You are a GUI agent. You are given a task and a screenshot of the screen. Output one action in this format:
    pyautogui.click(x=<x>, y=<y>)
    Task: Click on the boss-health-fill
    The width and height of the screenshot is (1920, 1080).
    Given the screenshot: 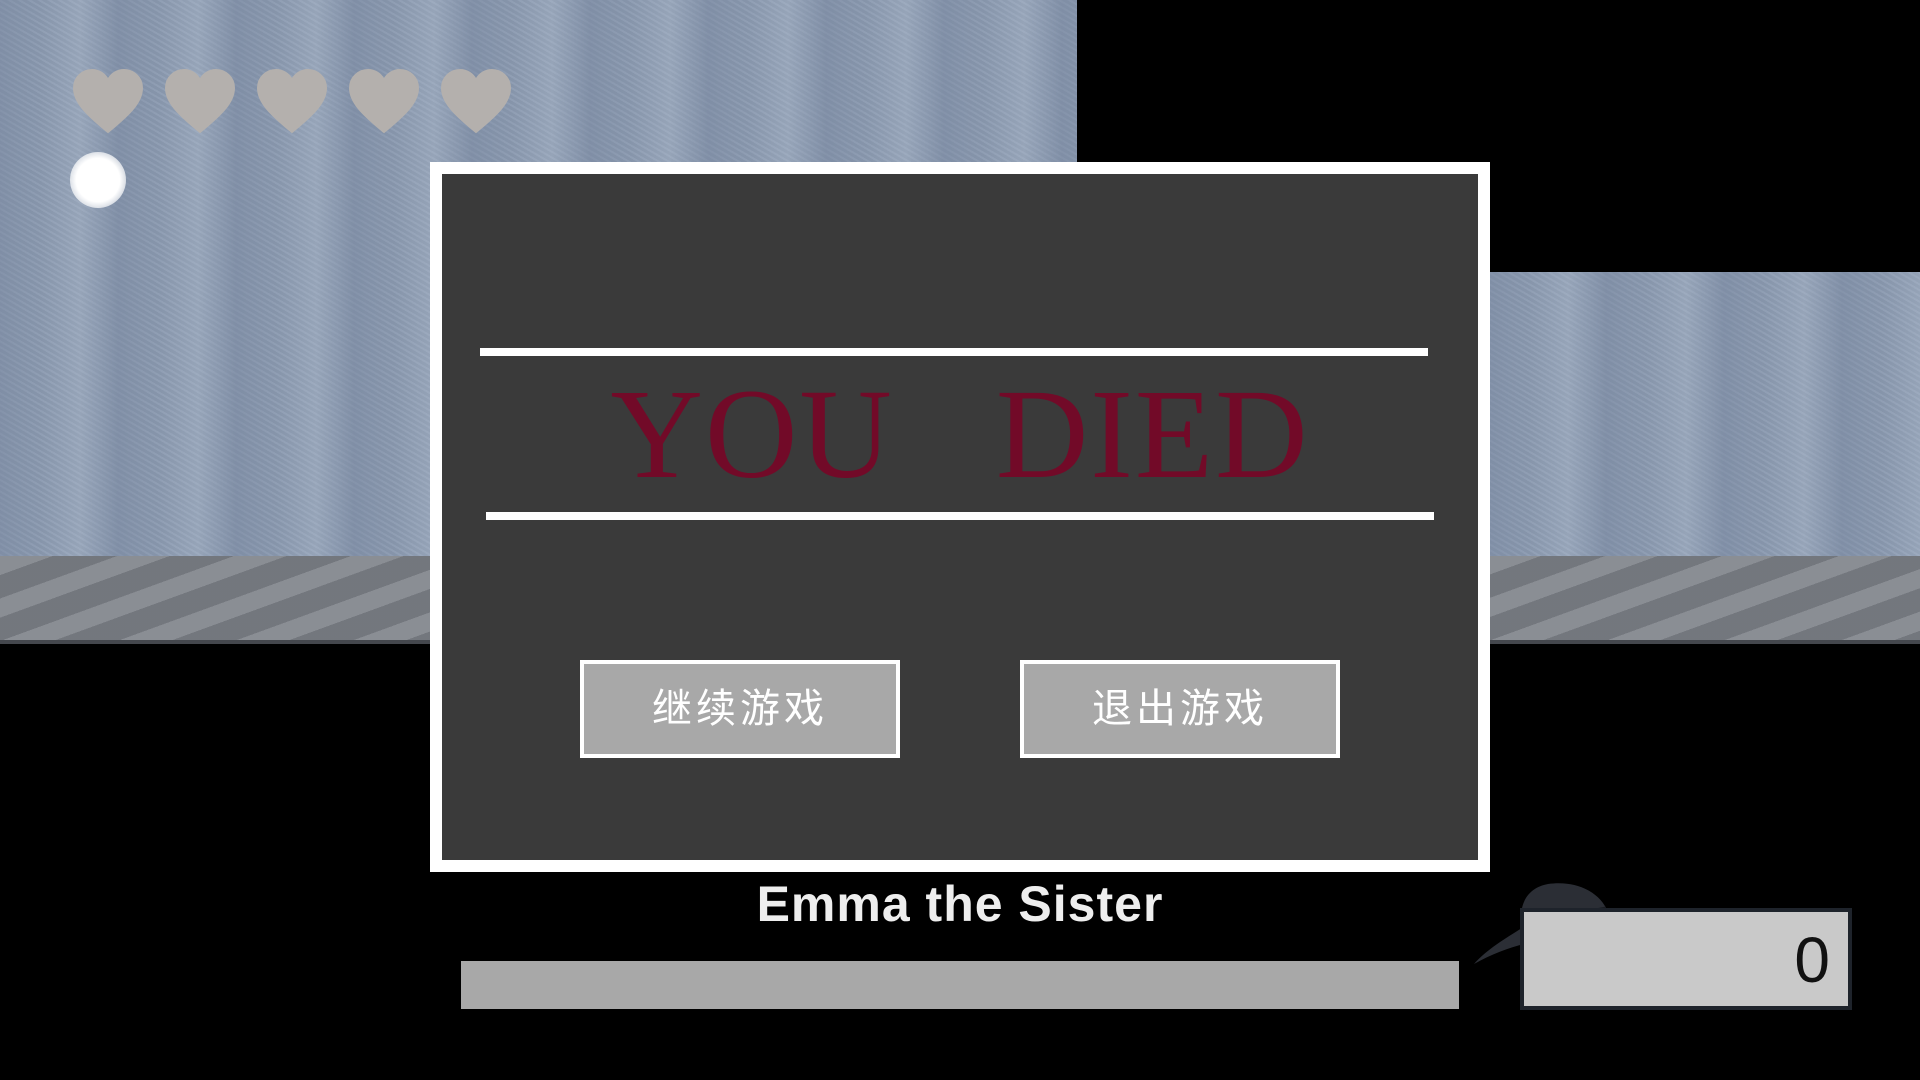 What is the action you would take?
    pyautogui.click(x=960, y=985)
    